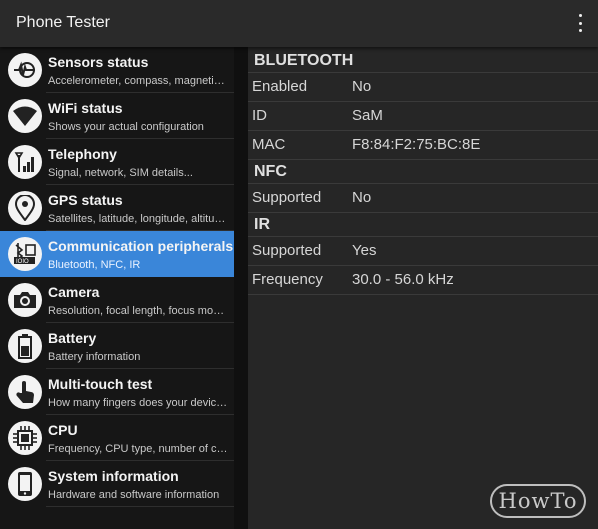 This screenshot has width=598, height=529. What do you see at coordinates (25, 484) in the screenshot?
I see `phone-device-icon` at bounding box center [25, 484].